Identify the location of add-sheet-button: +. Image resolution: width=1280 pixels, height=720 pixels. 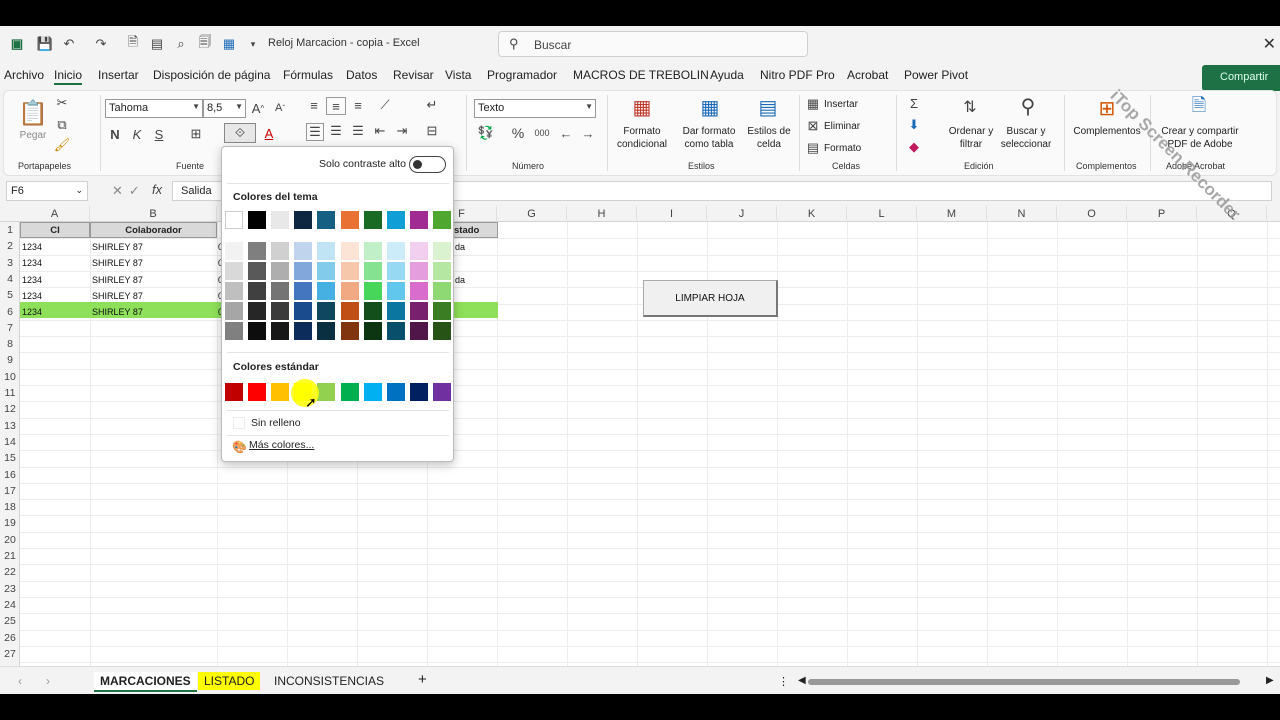
(422, 679).